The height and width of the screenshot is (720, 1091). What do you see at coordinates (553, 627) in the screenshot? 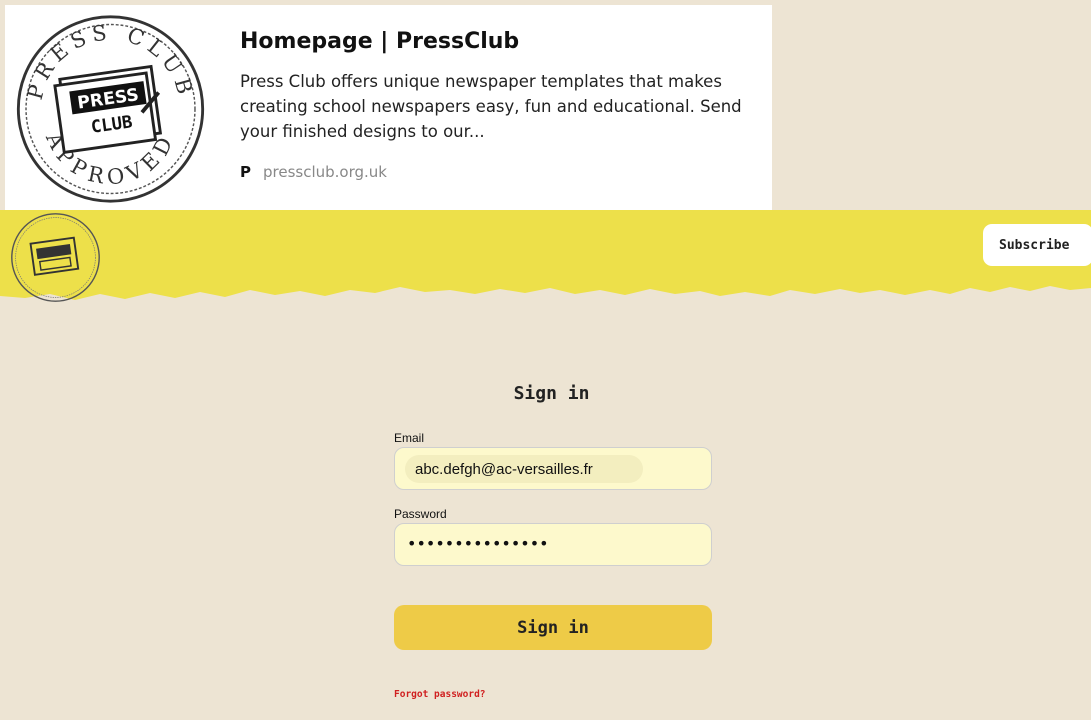
I see `signin-button: Sign in` at bounding box center [553, 627].